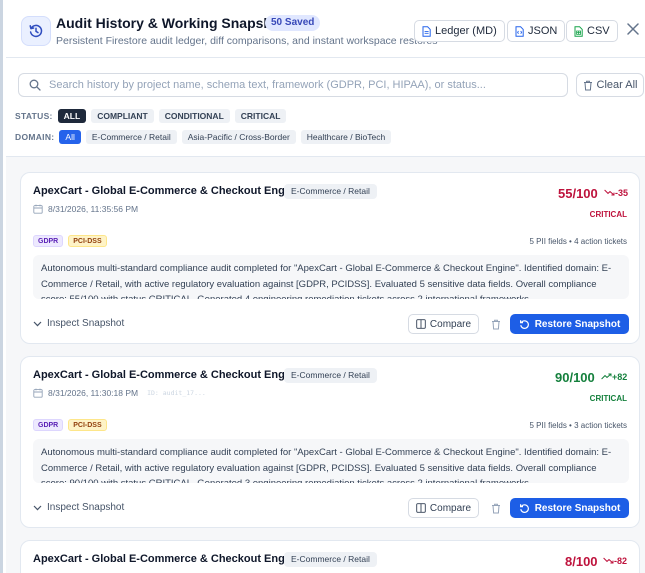 This screenshot has width=645, height=573. I want to click on search-input, so click(299, 85).